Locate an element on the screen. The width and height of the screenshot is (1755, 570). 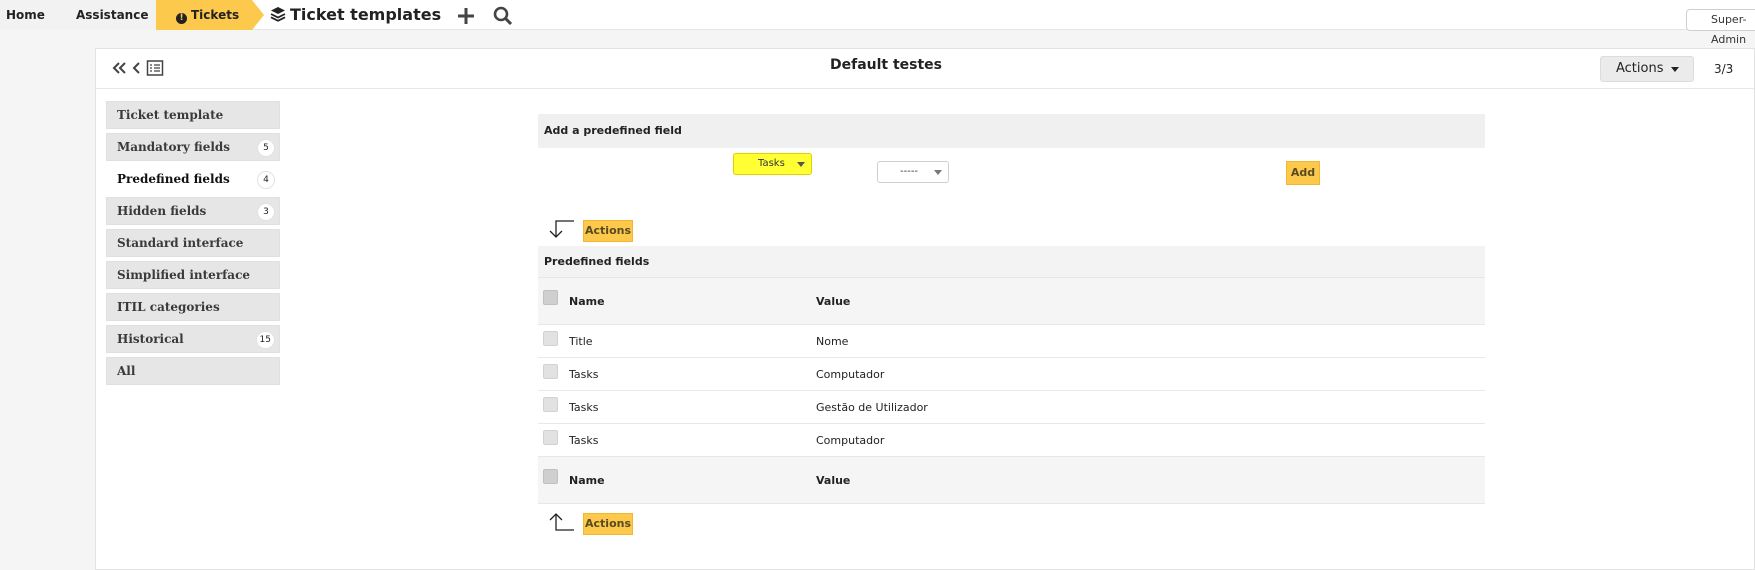
count-badge: 5 is located at coordinates (266, 148).